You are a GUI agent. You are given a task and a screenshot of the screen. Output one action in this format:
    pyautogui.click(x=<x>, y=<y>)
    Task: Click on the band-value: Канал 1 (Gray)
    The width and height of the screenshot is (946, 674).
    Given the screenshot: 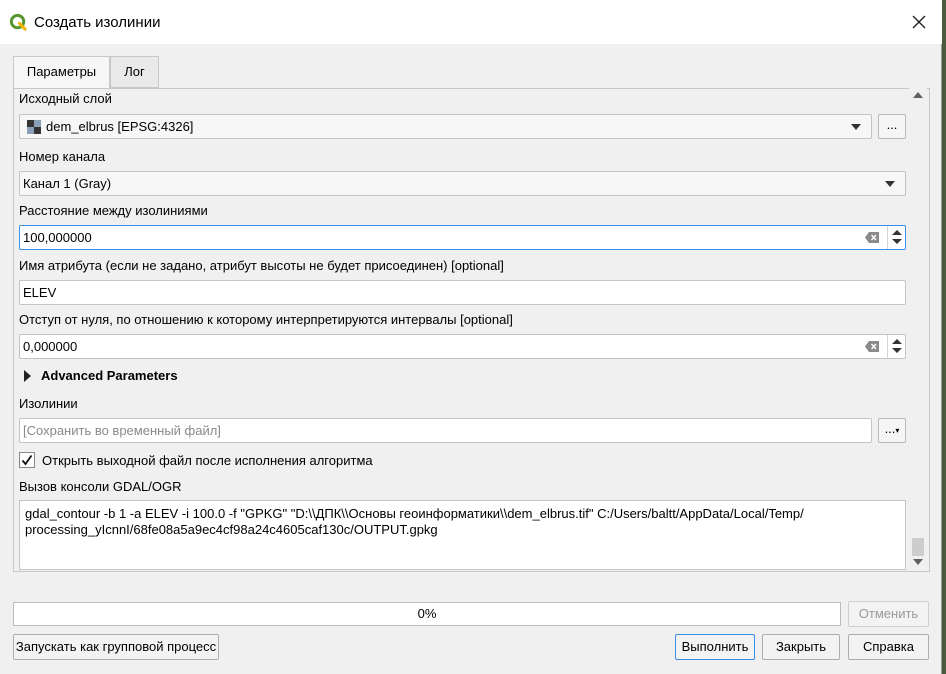 What is the action you would take?
    pyautogui.click(x=67, y=183)
    